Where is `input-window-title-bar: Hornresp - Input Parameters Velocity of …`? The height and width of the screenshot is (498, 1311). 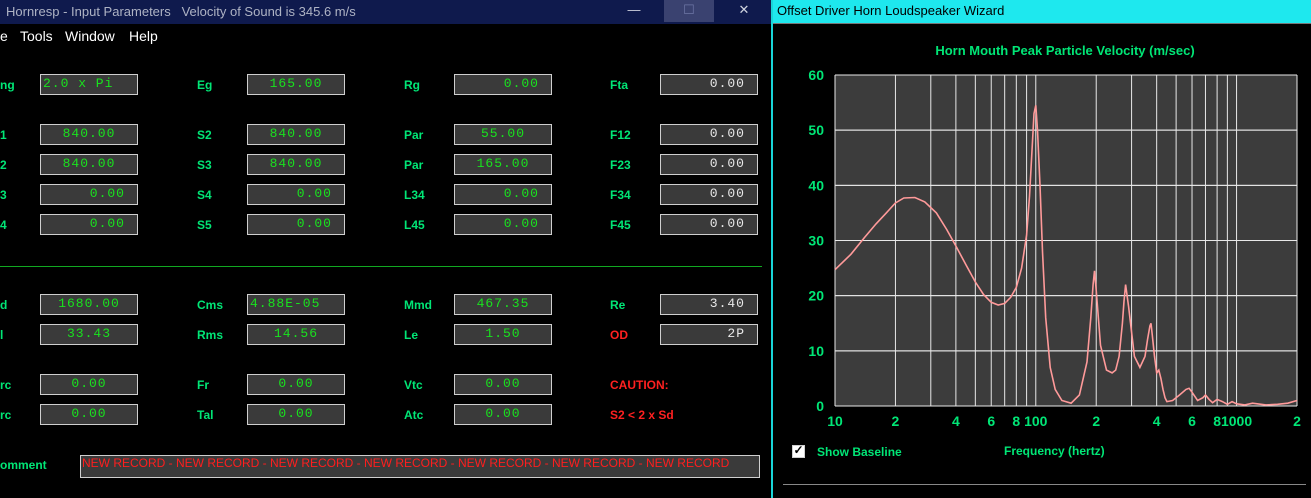 input-window-title-bar: Hornresp - Input Parameters Velocity of … is located at coordinates (385, 12).